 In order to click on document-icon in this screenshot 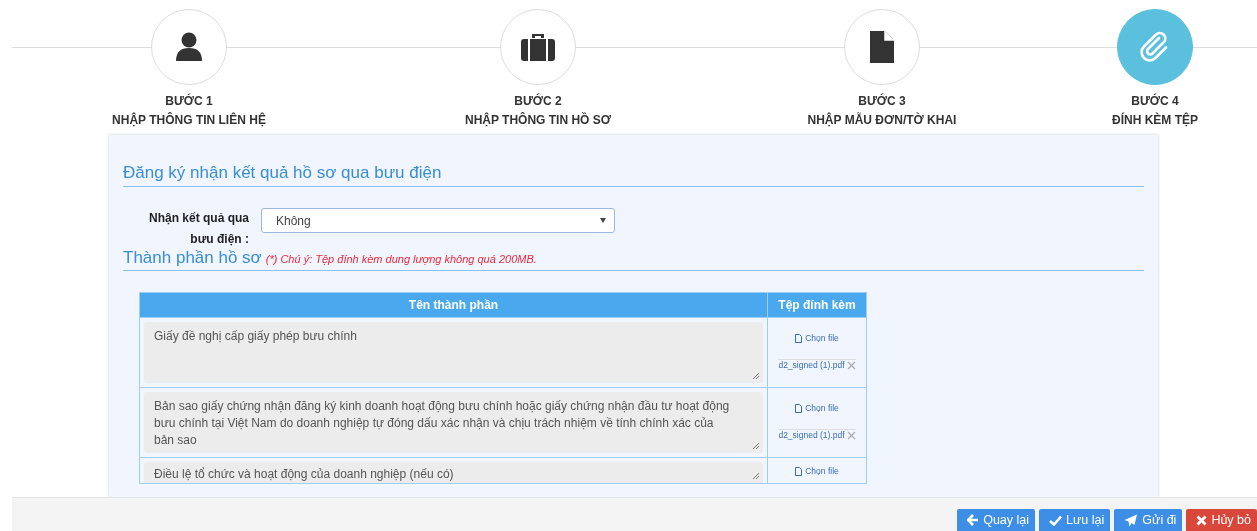, I will do `click(882, 47)`.